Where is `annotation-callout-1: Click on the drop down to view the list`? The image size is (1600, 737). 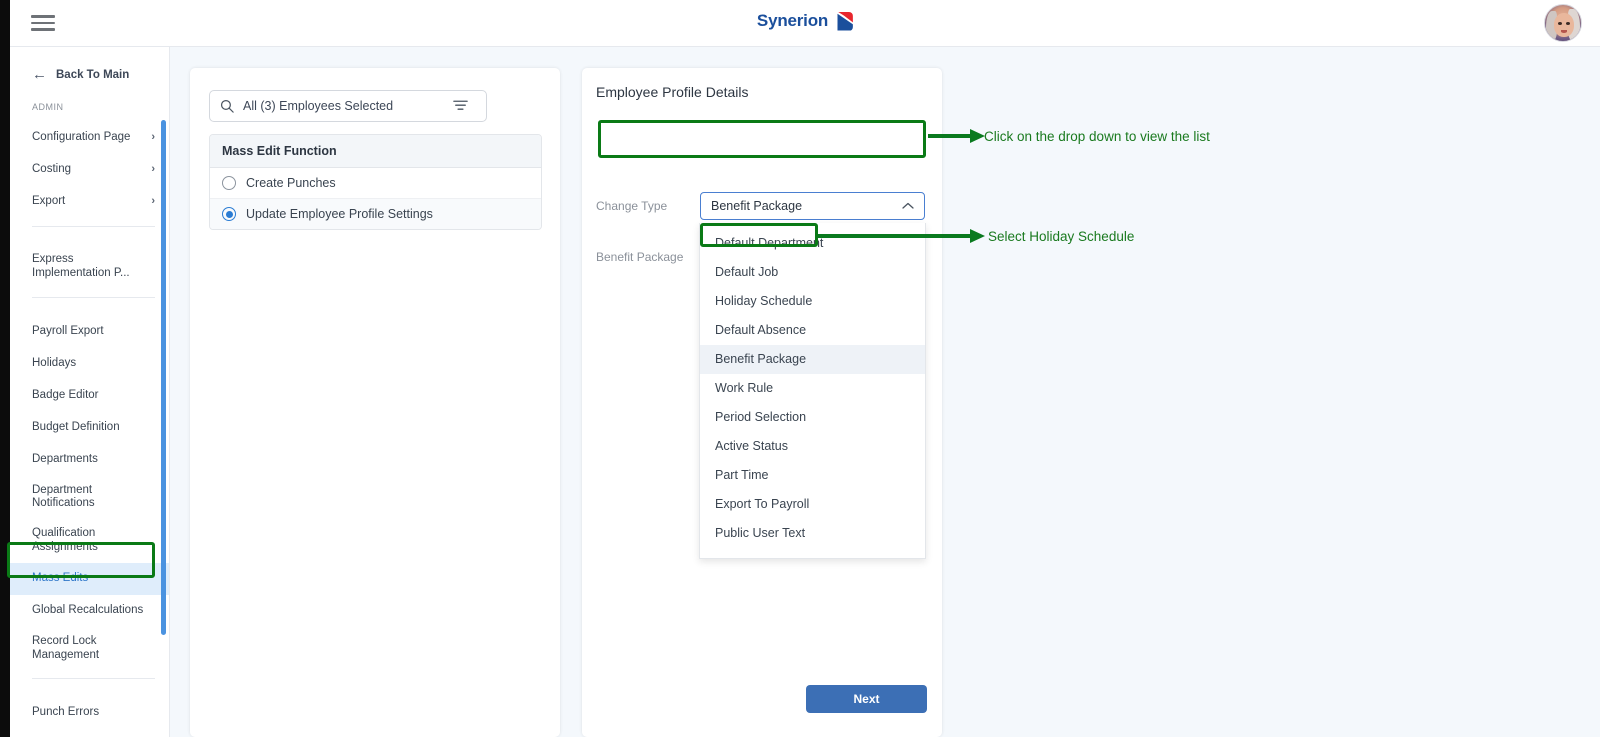 annotation-callout-1: Click on the drop down to view the list is located at coordinates (1097, 136).